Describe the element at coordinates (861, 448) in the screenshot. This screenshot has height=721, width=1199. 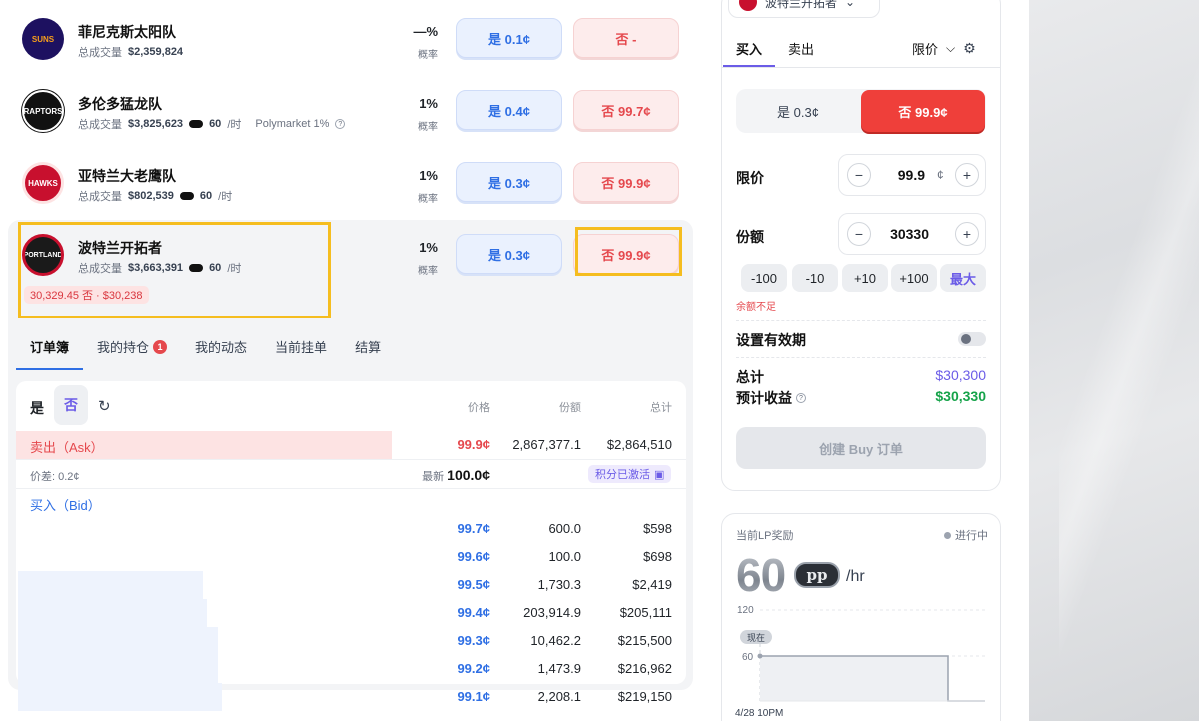
I see `create-order-button: 创建 Buy 订单` at that location.